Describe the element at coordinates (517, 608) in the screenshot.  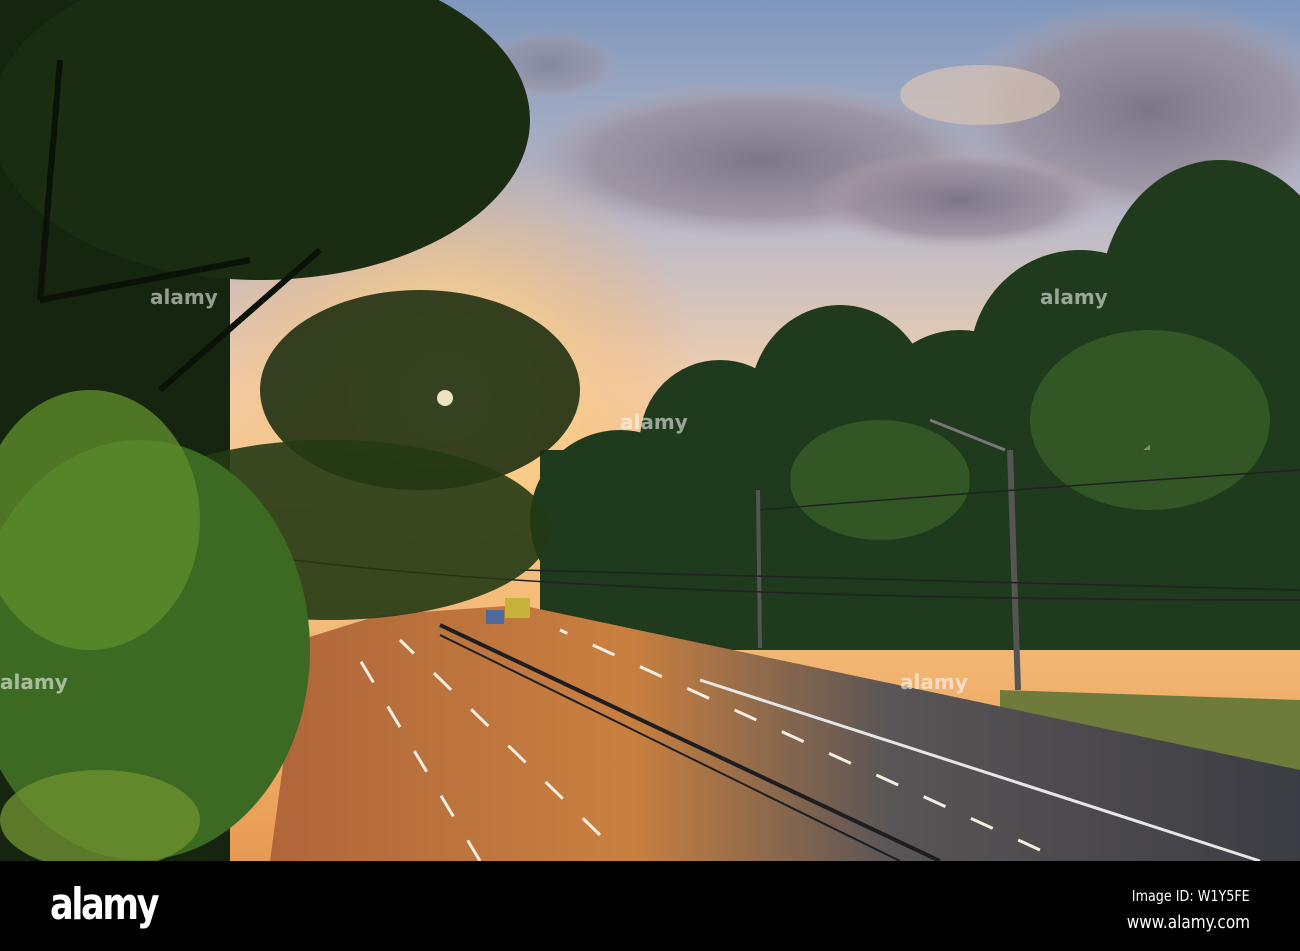
I see `bus` at that location.